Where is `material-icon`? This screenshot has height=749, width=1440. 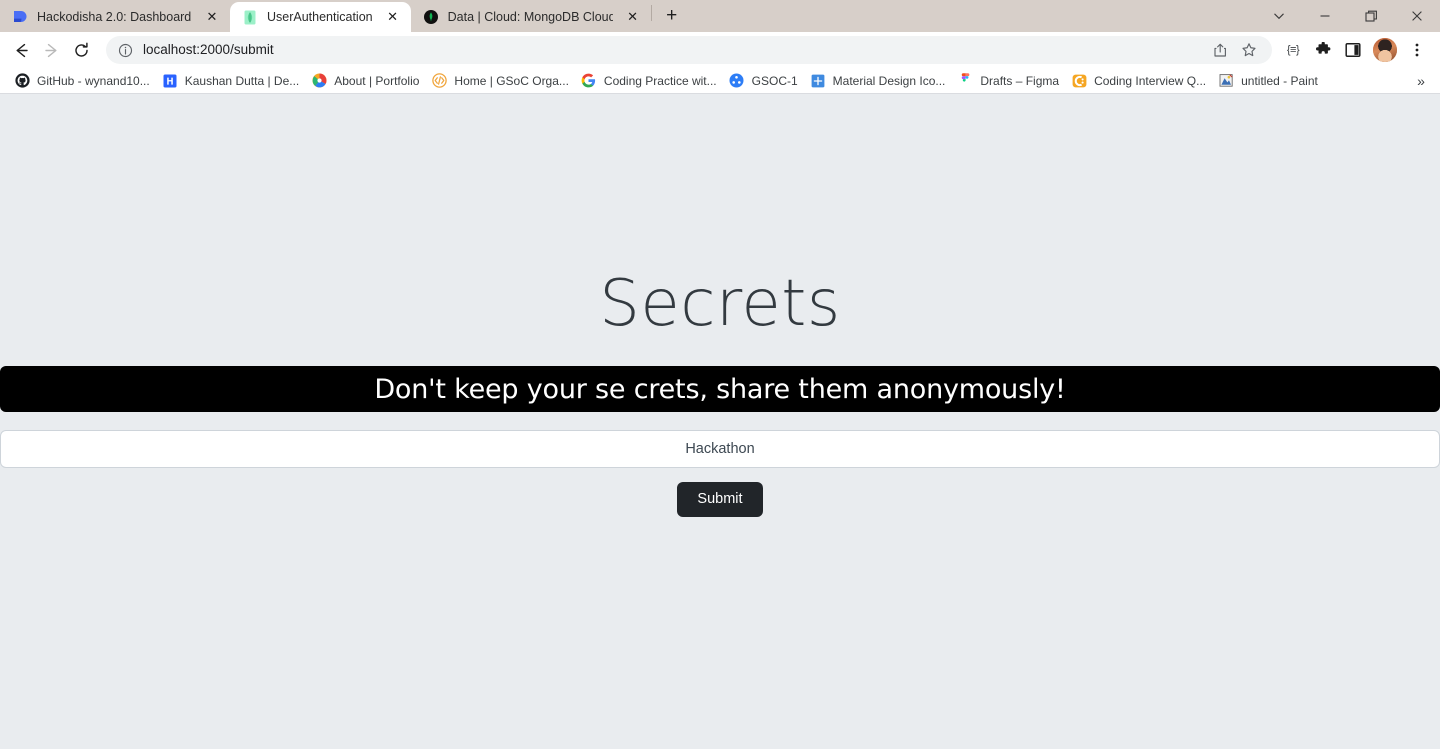 material-icon is located at coordinates (818, 81).